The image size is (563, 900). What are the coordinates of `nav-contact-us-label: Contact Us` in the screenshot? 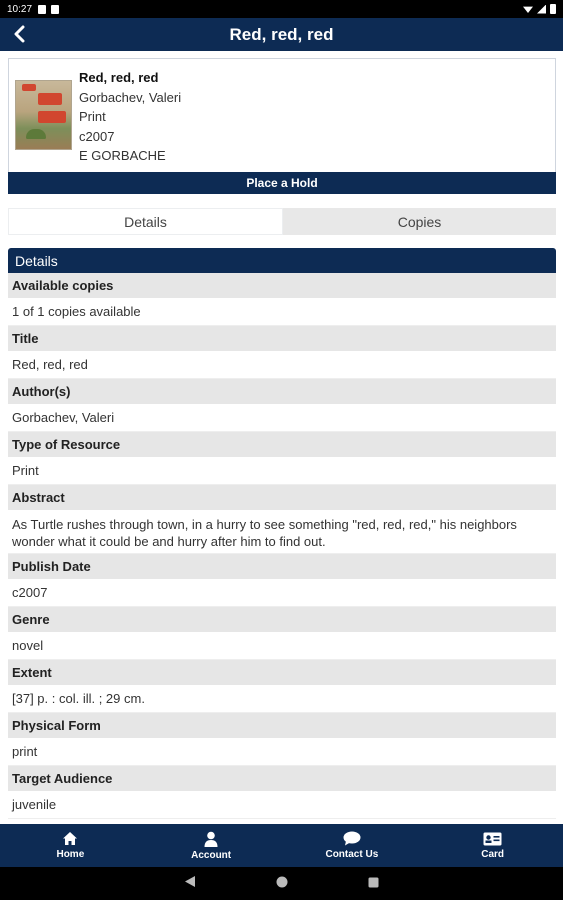 It's located at (352, 854).